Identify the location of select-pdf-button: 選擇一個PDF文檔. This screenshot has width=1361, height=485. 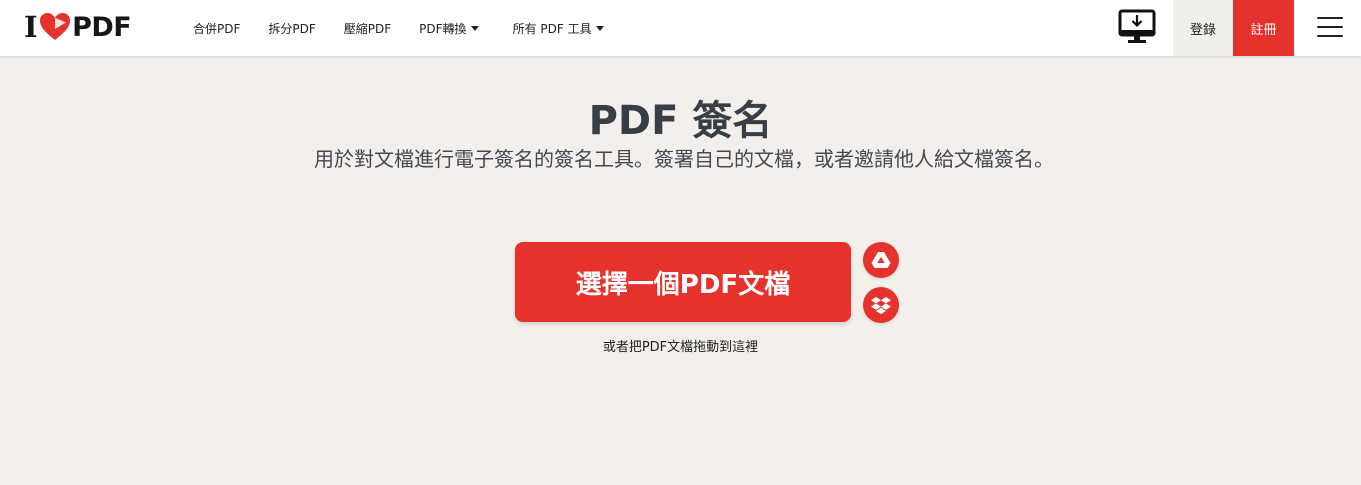
(683, 282).